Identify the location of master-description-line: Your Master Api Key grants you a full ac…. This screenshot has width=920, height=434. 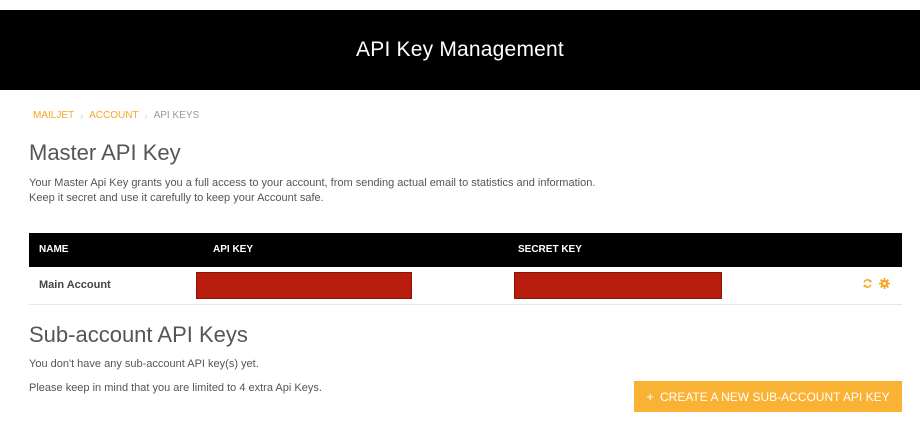
(312, 183).